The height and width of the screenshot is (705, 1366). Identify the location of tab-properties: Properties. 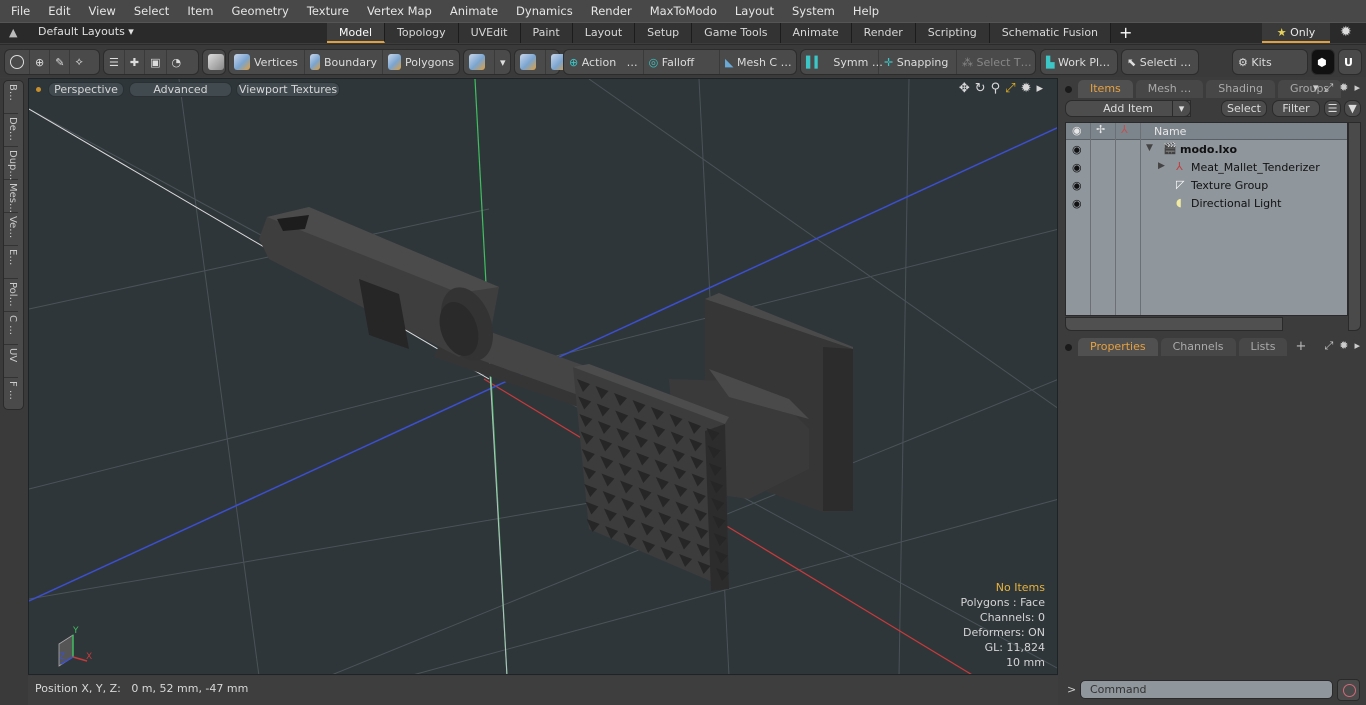
(1118, 347).